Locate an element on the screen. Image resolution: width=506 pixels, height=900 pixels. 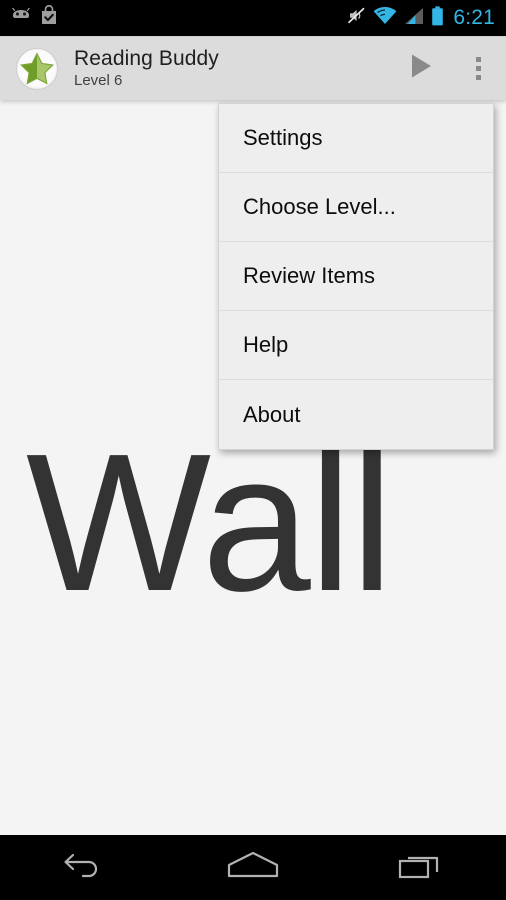
recents-icon is located at coordinates (422, 867).